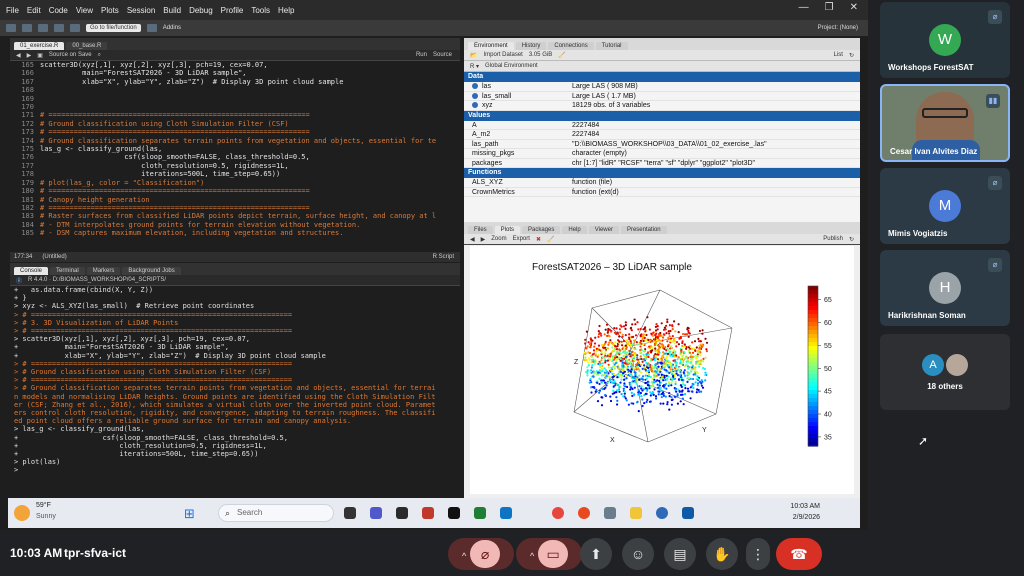 This screenshot has width=1024, height=576. Describe the element at coordinates (172, 28) in the screenshot. I see `addins-menu: Addins` at that location.